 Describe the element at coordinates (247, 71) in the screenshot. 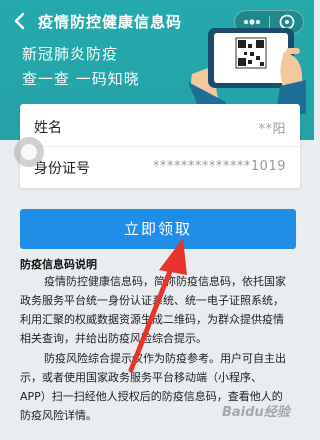

I see `phone-qr-code-icon` at that location.